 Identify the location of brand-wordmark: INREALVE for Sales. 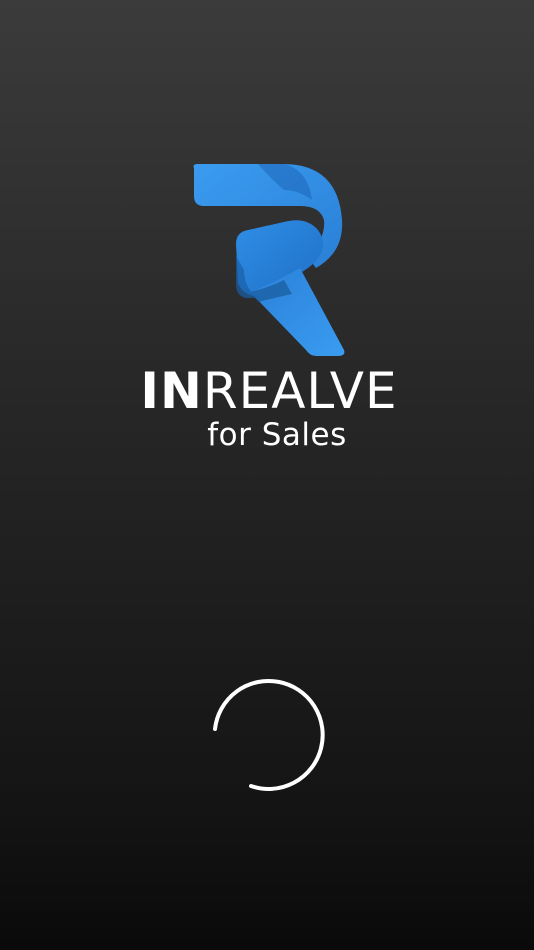
(267, 408).